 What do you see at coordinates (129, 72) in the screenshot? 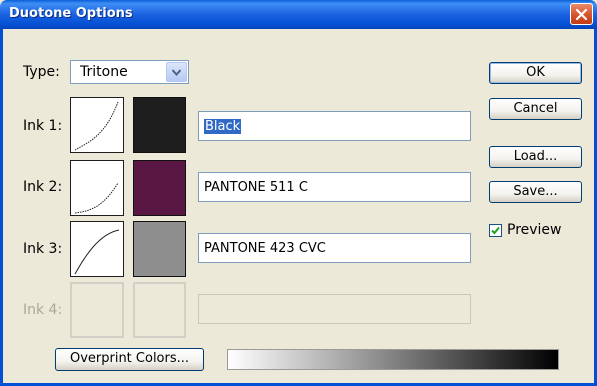
I see `type-select: Tritone` at bounding box center [129, 72].